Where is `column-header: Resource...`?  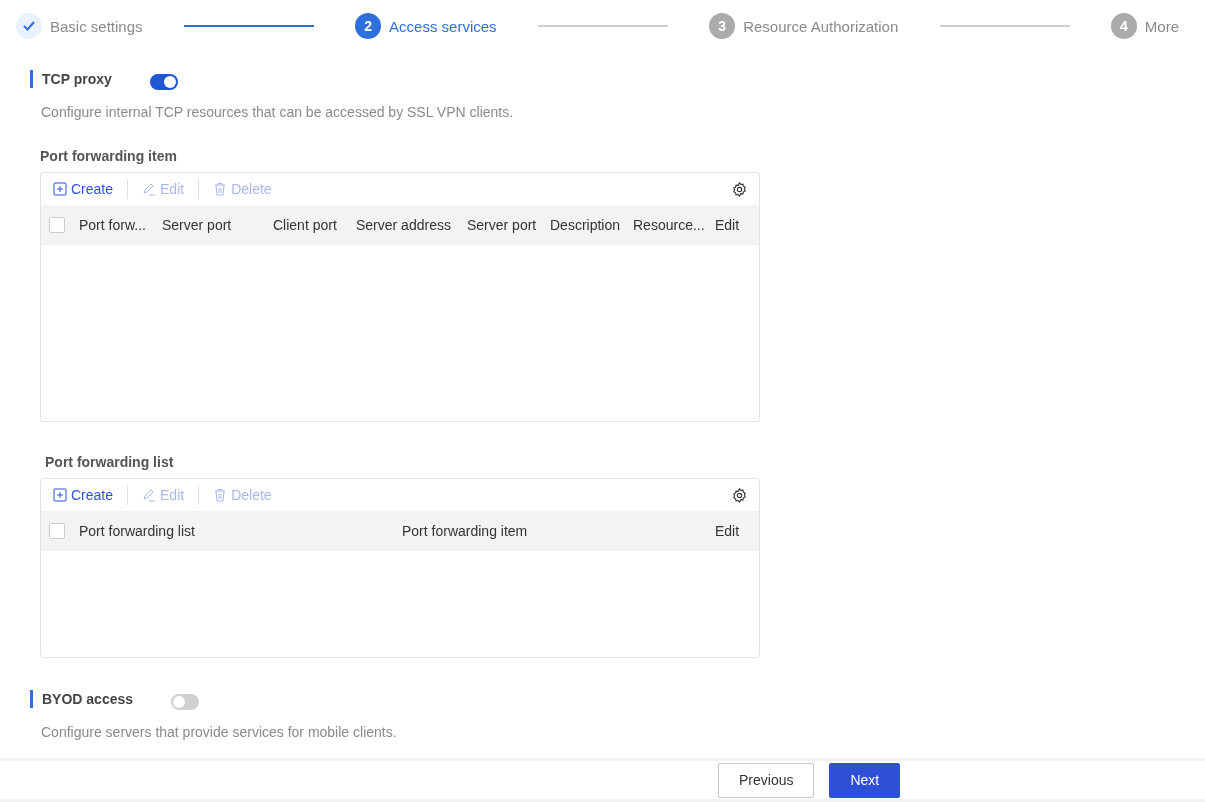 column-header: Resource... is located at coordinates (669, 225).